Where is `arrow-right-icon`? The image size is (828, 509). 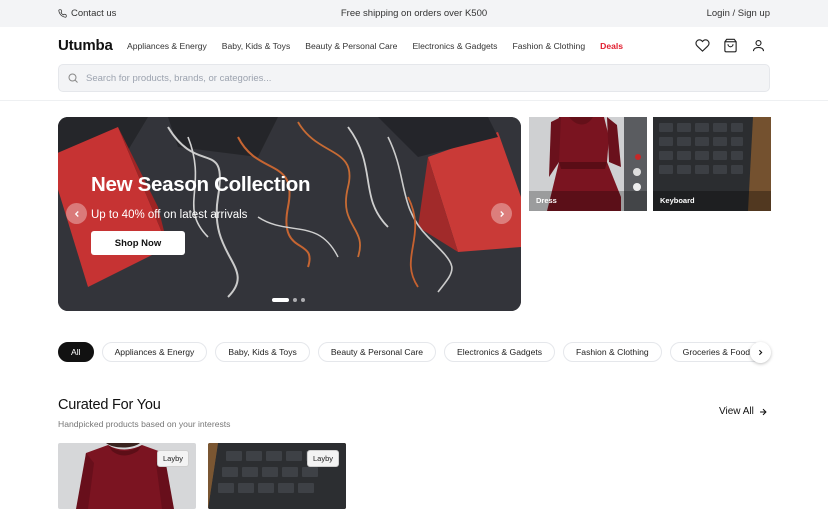 arrow-right-icon is located at coordinates (763, 411).